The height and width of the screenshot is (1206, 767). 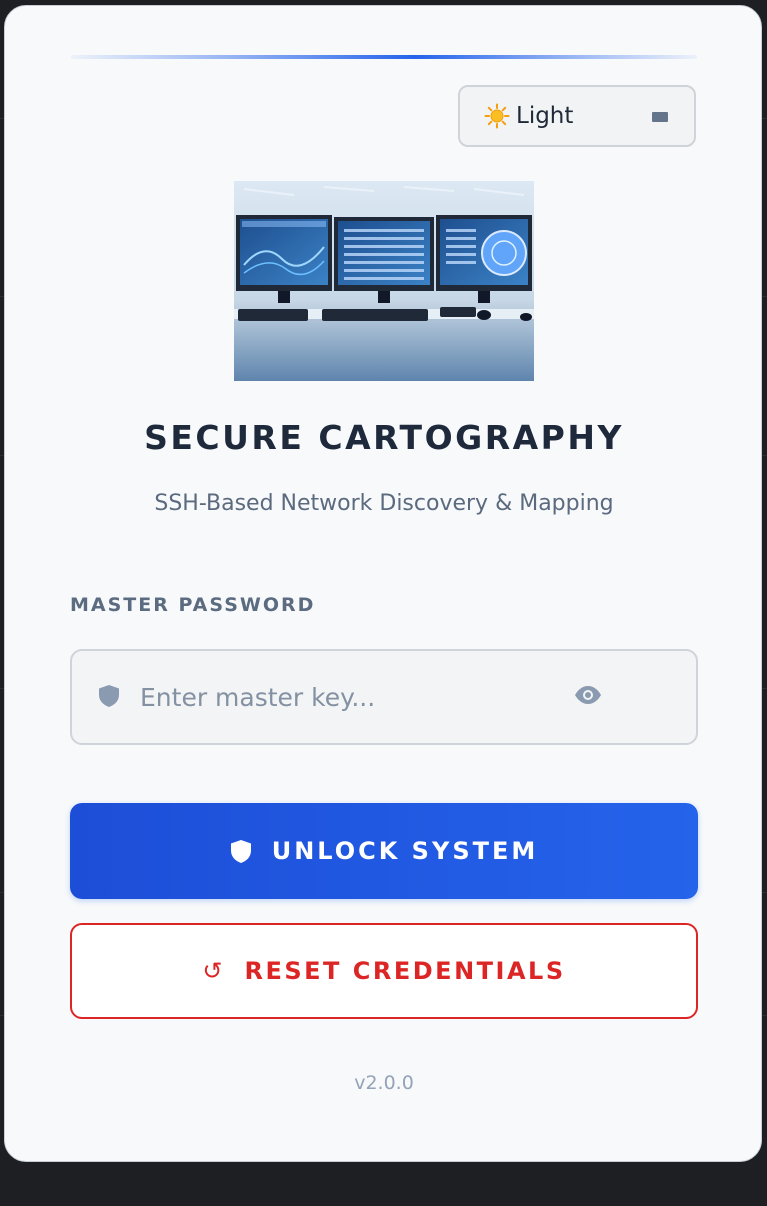 What do you see at coordinates (660, 117) in the screenshot?
I see `toggle-indicator` at bounding box center [660, 117].